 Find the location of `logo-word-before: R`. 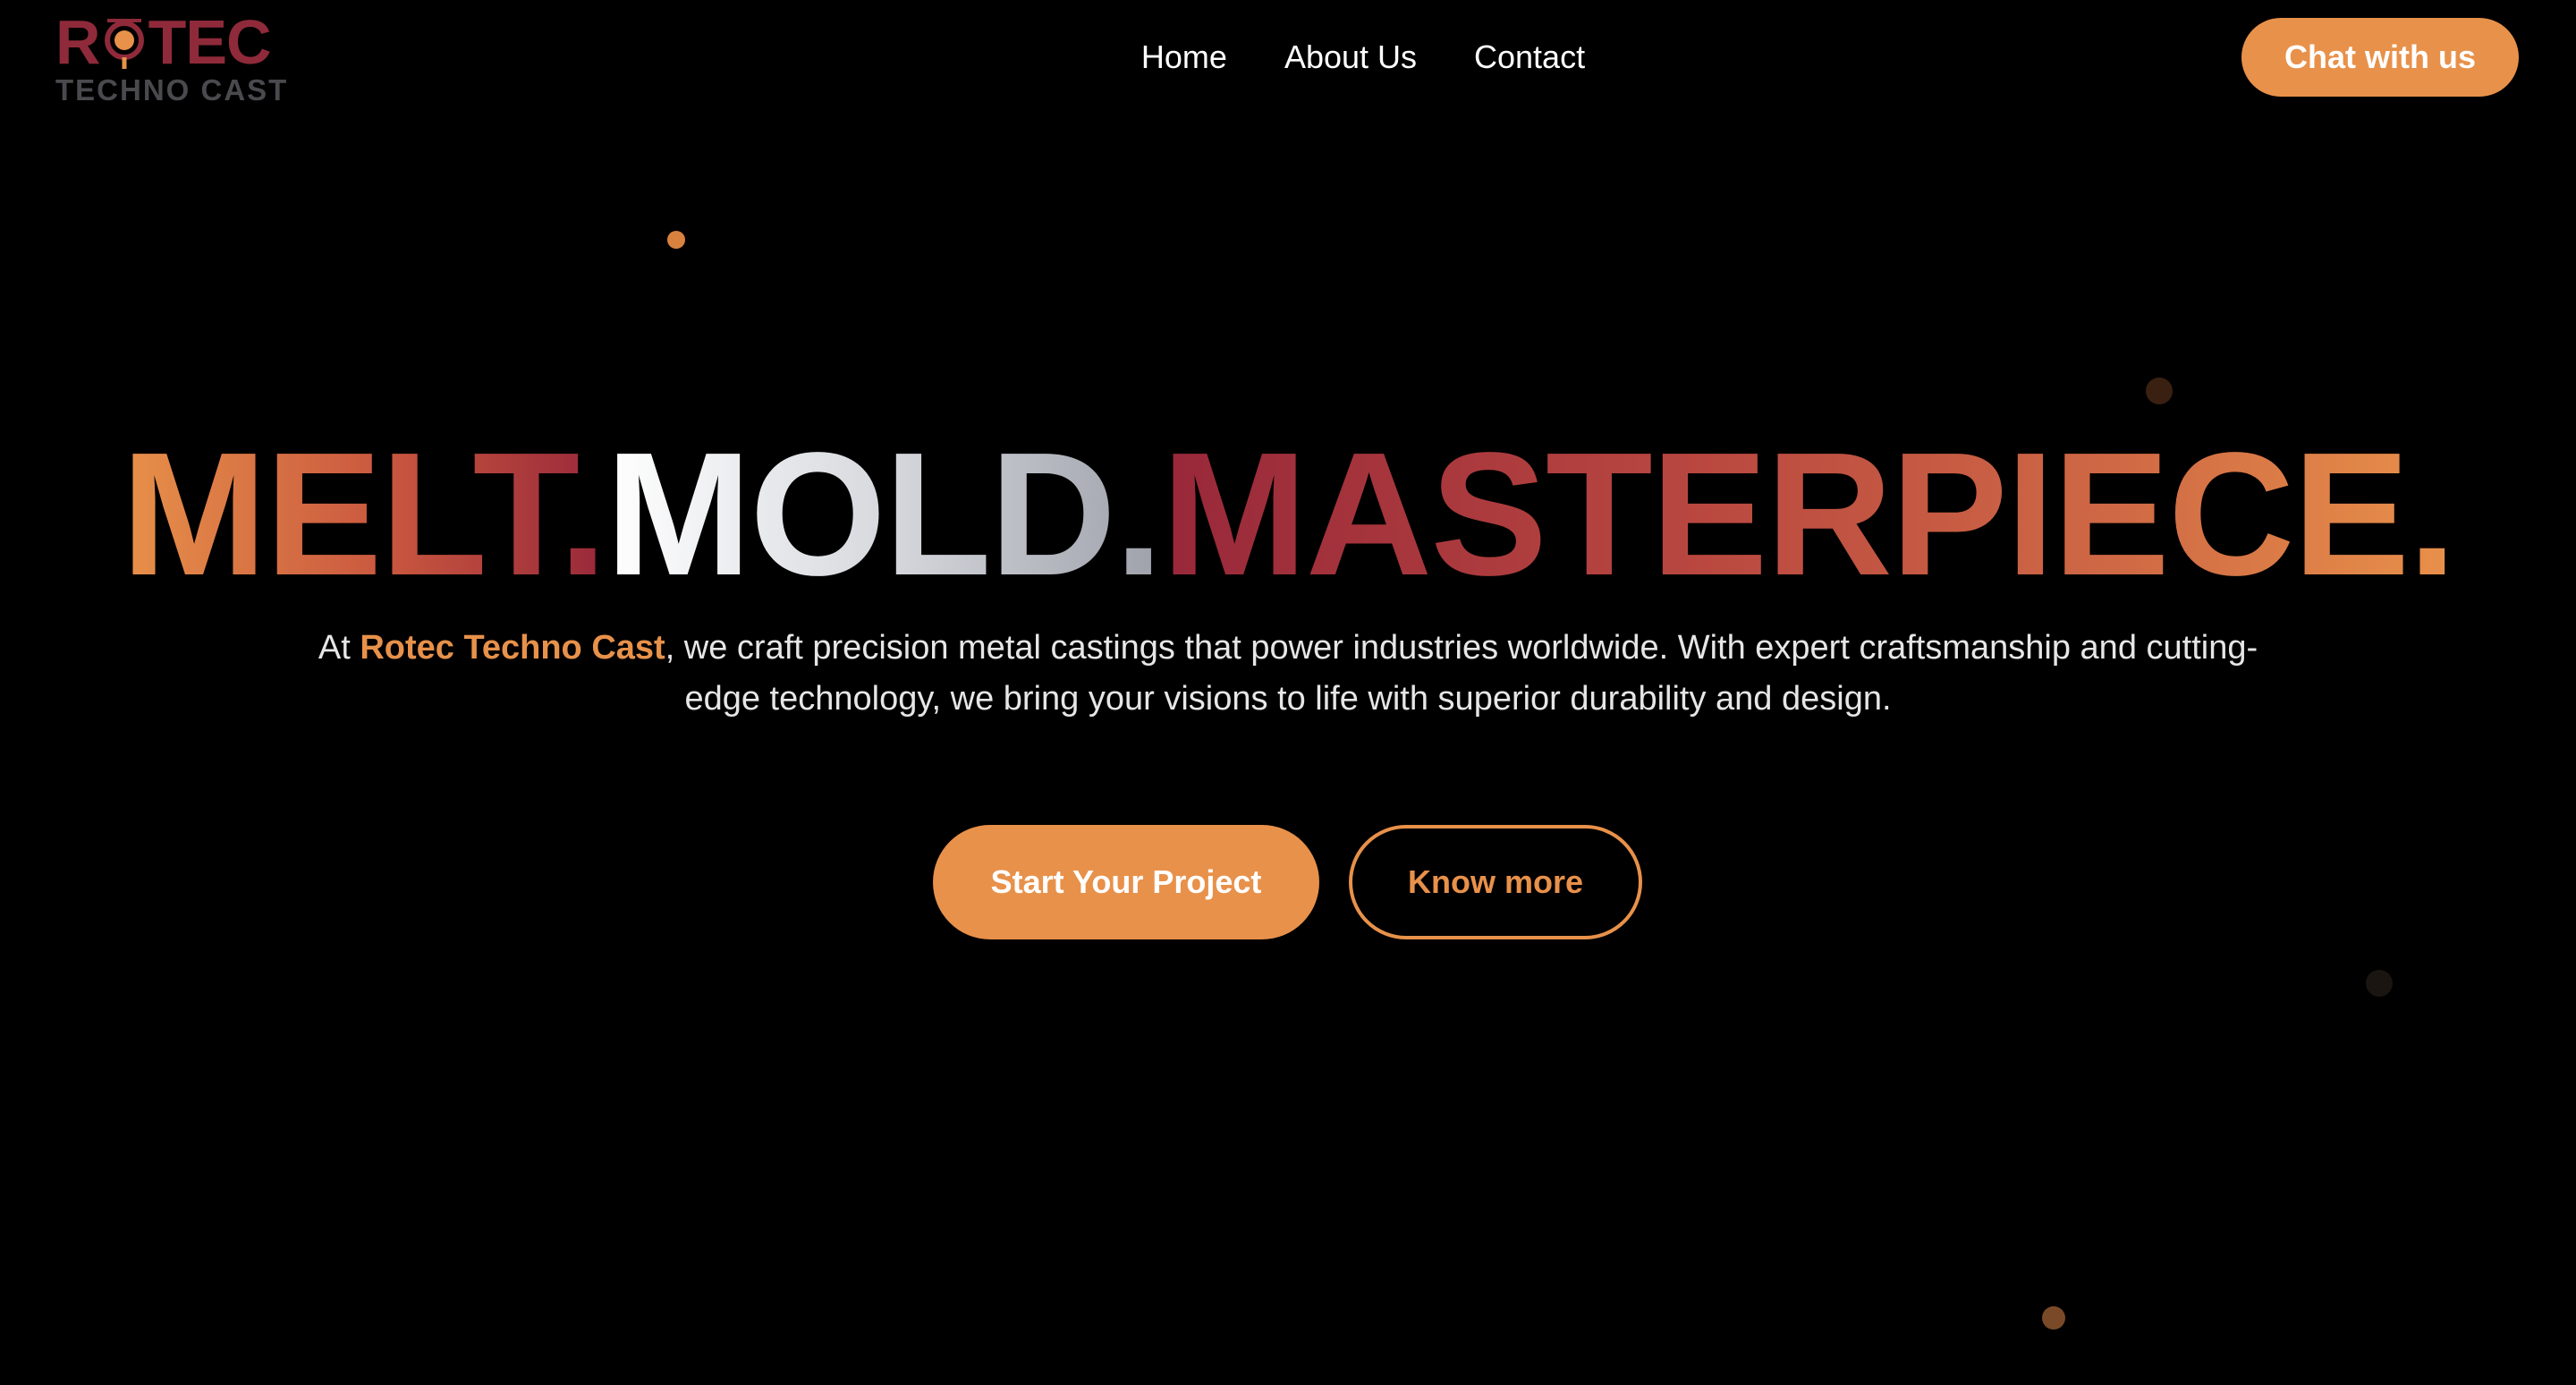

logo-word-before: R is located at coordinates (78, 42).